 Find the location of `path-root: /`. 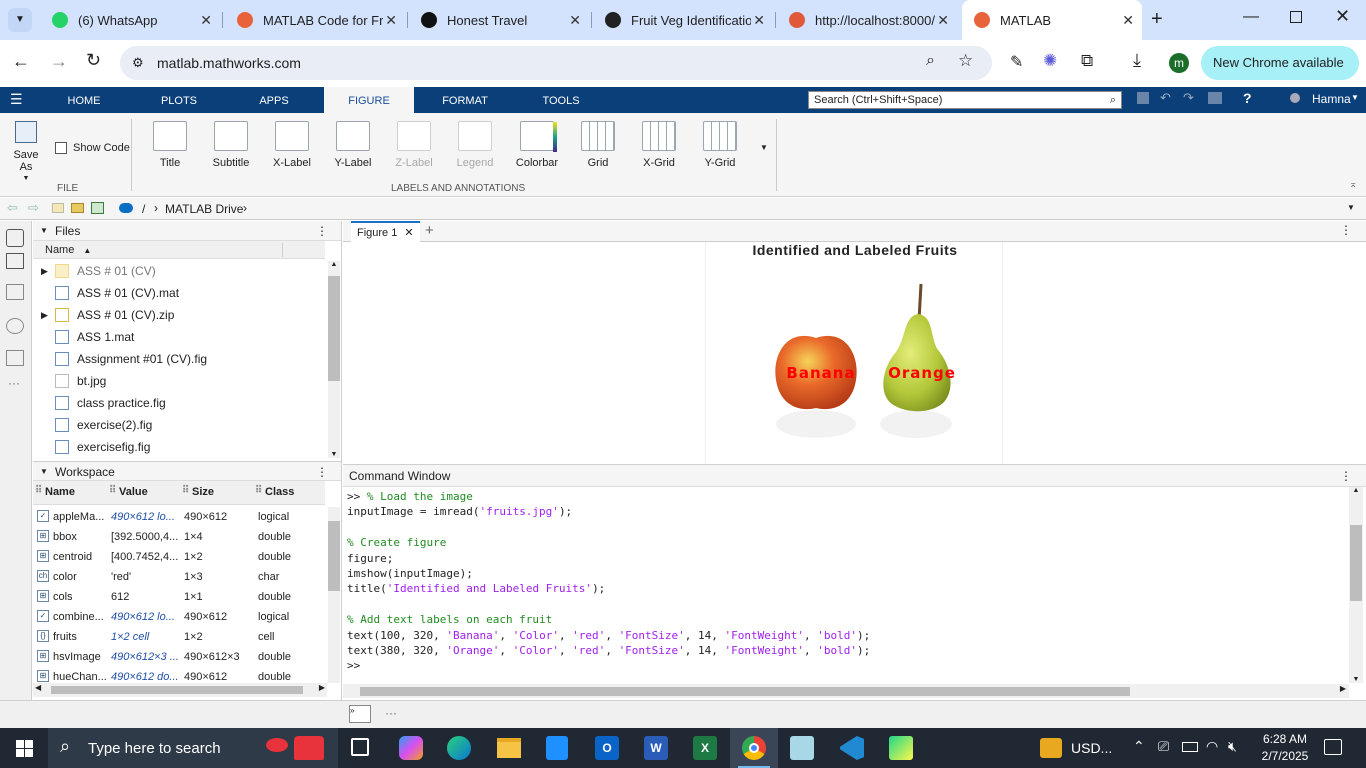

path-root: / is located at coordinates (143, 209).